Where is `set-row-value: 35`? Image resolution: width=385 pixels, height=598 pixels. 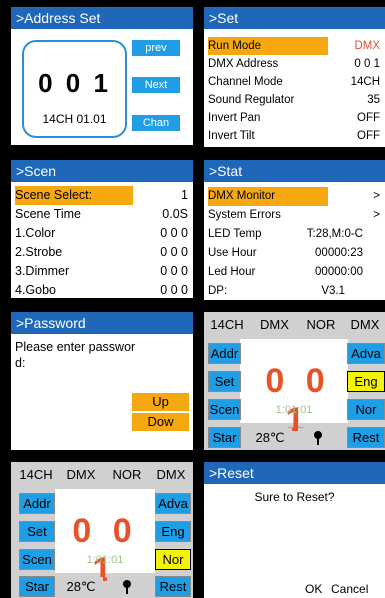 set-row-value: 35 is located at coordinates (373, 100).